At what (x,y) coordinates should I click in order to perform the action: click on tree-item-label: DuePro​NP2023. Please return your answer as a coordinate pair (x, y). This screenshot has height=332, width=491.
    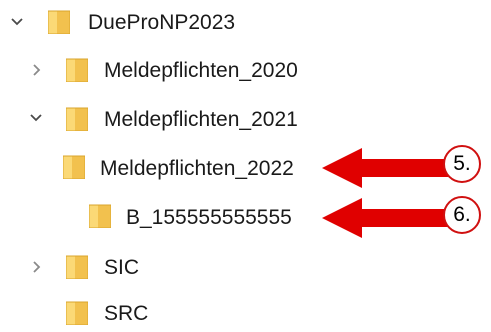
    Looking at the image, I should click on (162, 22).